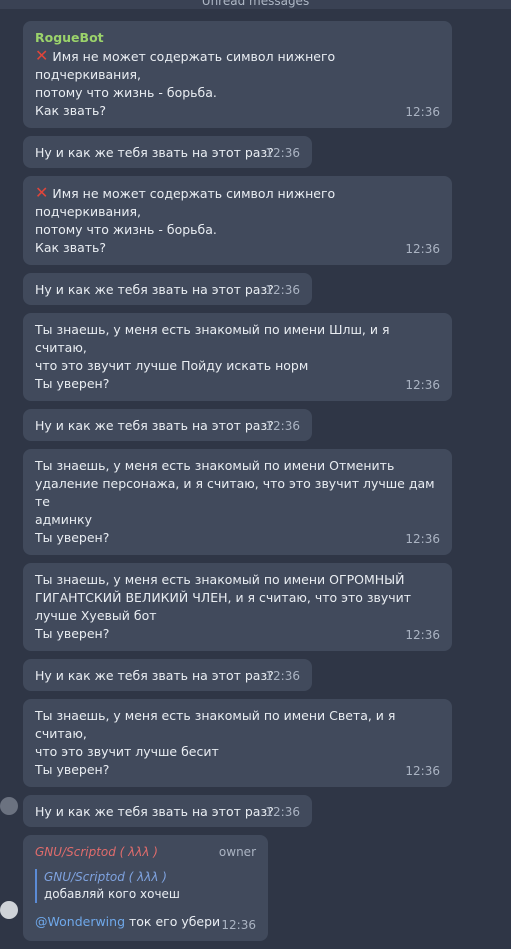  I want to click on message-text: лучше Хуевый бот, so click(96, 615).